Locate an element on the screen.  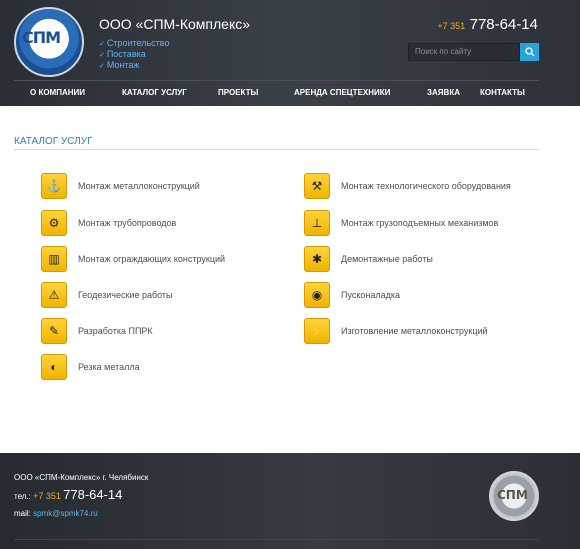
demolition-icon: ✱ is located at coordinates (317, 259).